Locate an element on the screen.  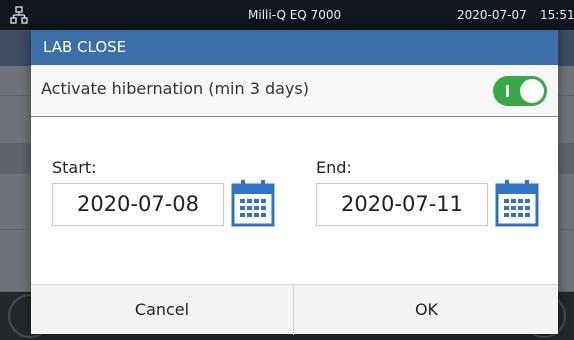
ok-button: OK is located at coordinates (426, 310).